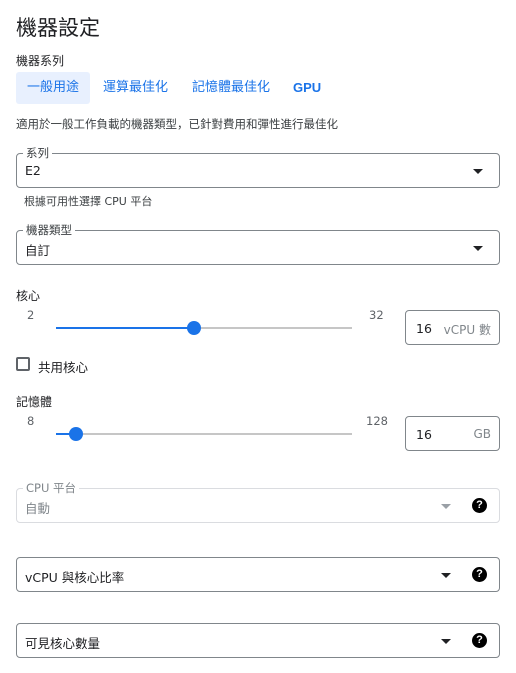 Image resolution: width=516 pixels, height=673 pixels. Describe the element at coordinates (307, 88) in the screenshot. I see `tab-gpu: GPU` at that location.